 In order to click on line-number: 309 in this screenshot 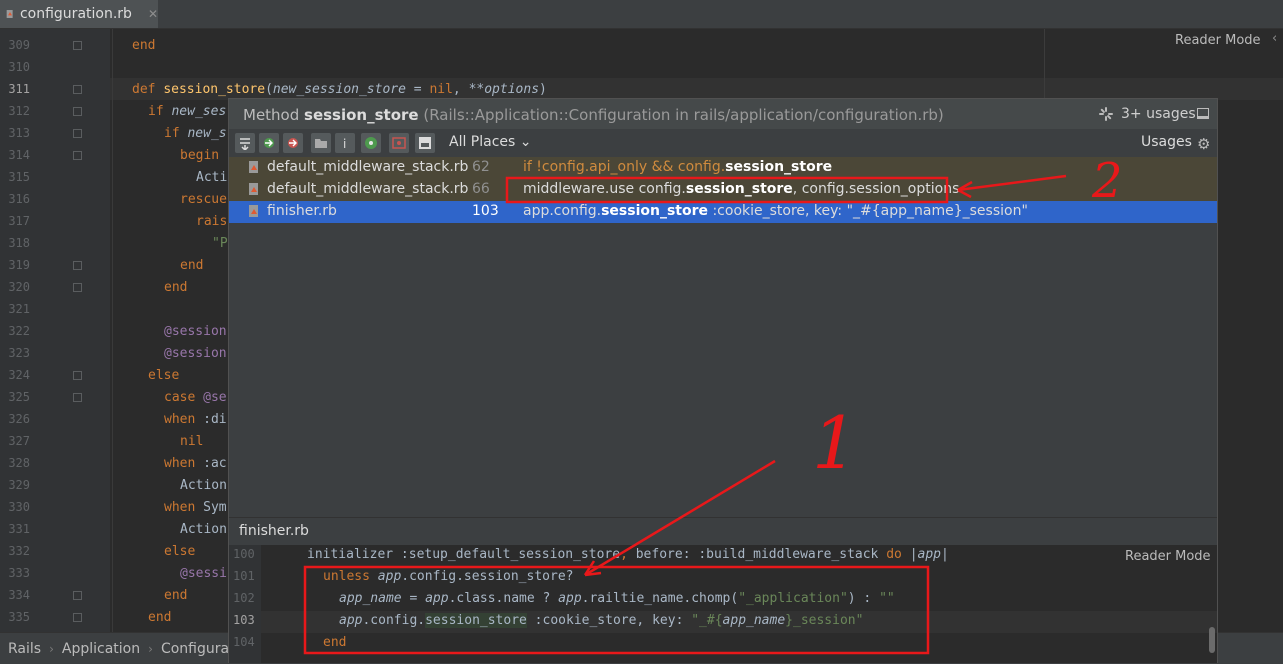, I will do `click(19, 45)`.